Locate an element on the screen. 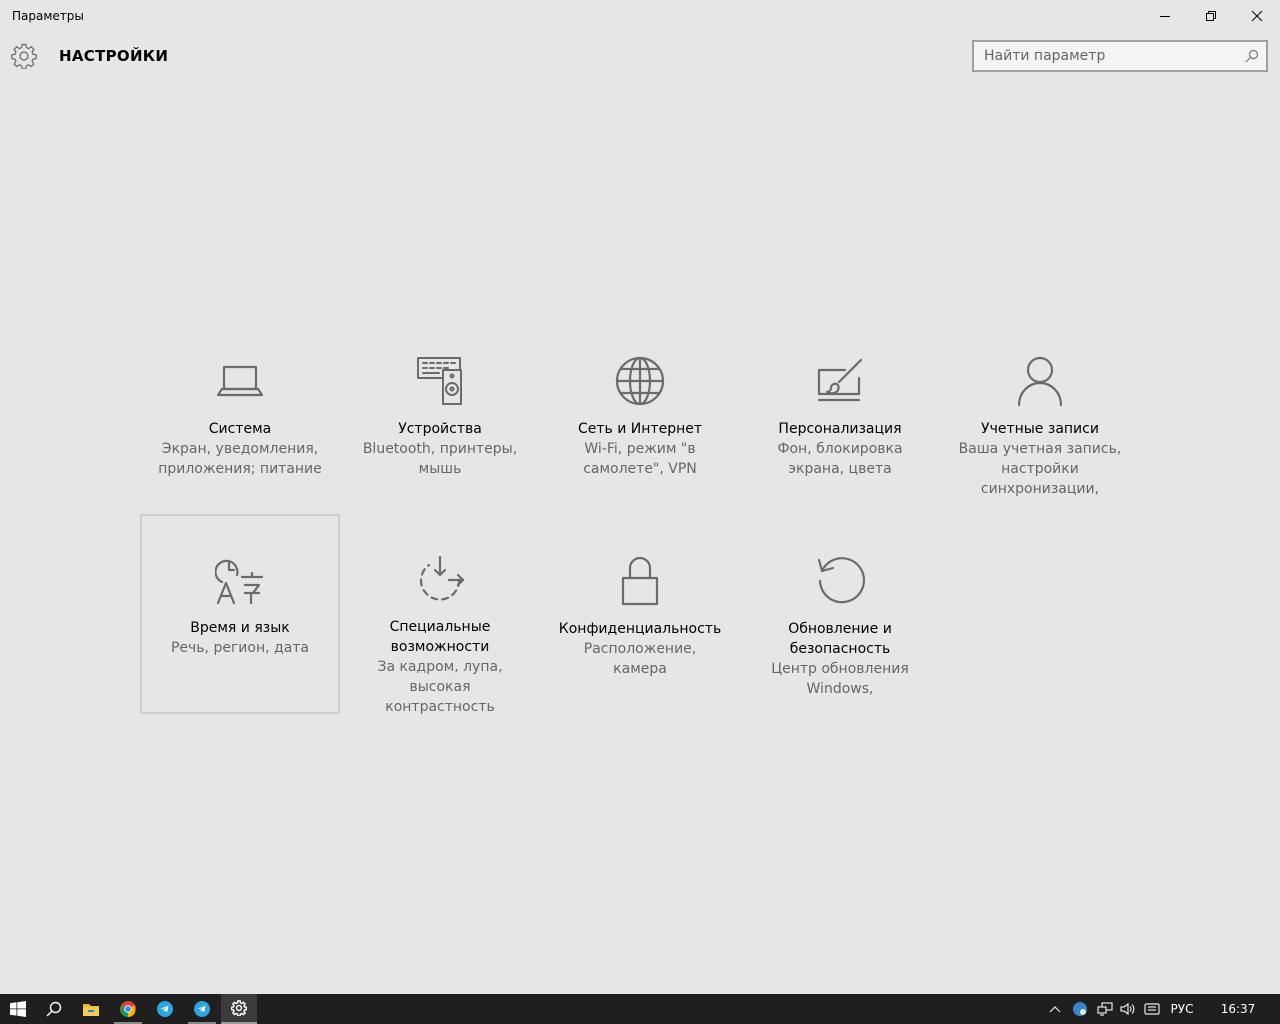 This screenshot has width=1280, height=1024. taskbar-chrome is located at coordinates (128, 1009).